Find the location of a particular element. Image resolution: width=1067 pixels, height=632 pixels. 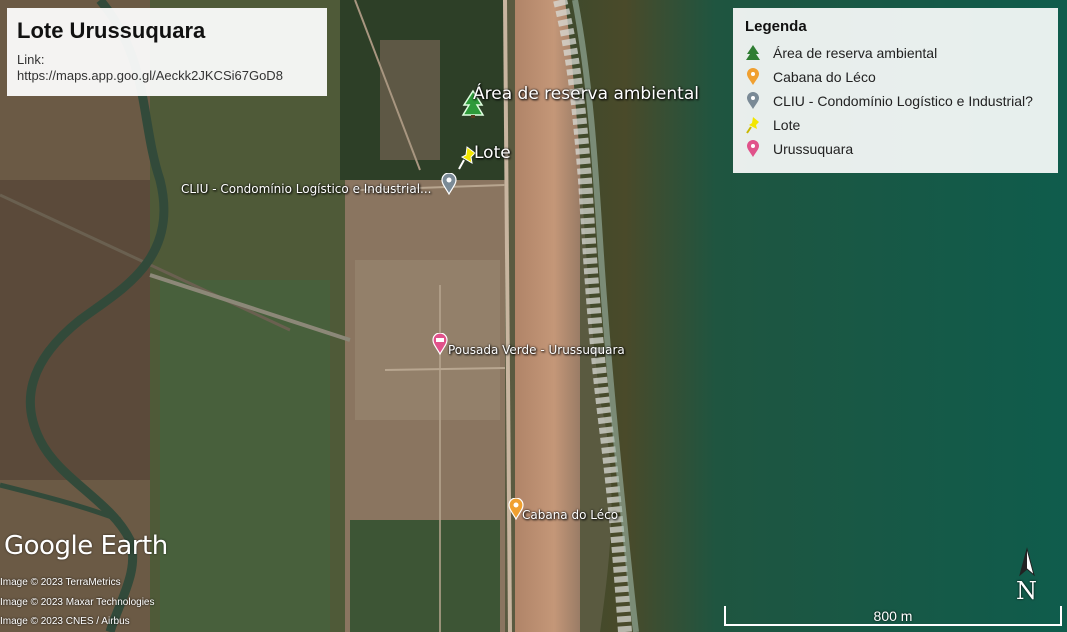

pin-icon-pousada is located at coordinates (440, 344).